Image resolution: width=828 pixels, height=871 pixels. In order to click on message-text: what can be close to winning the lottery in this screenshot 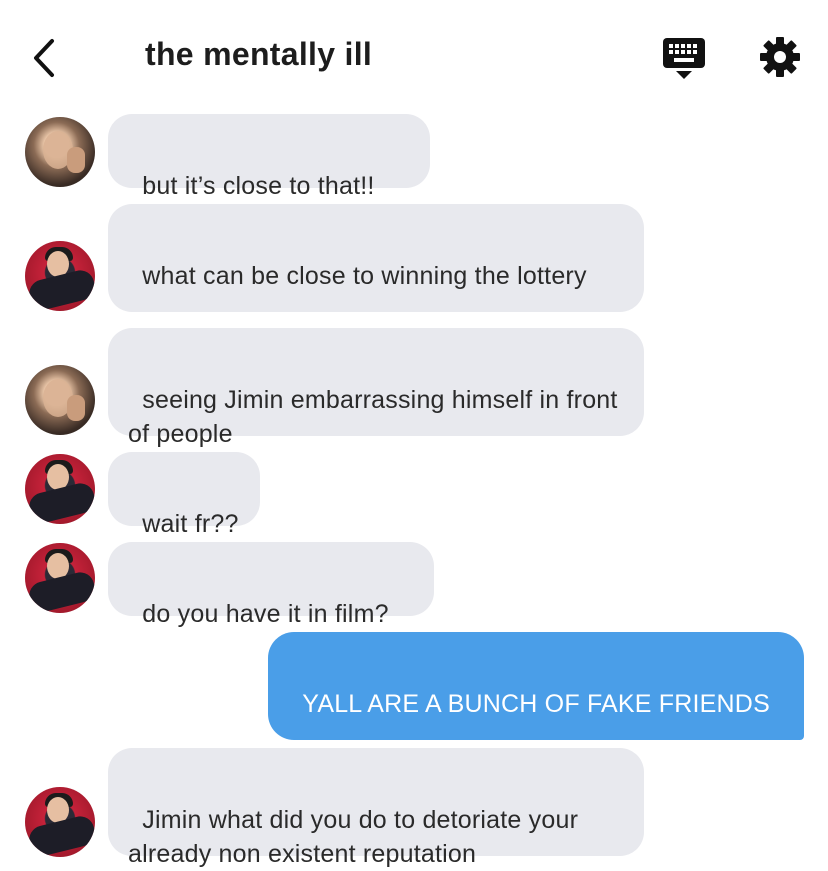, I will do `click(364, 276)`.